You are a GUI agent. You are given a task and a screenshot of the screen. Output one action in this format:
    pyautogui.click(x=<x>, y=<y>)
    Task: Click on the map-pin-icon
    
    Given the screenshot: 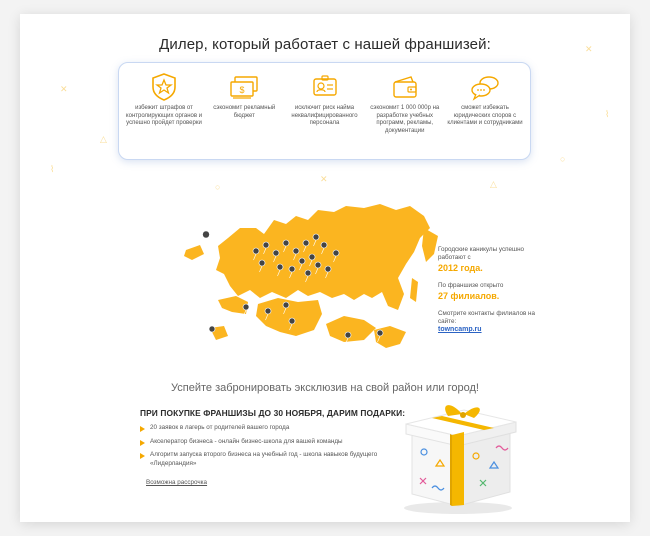 What is the action you would take?
    pyautogui.click(x=206, y=238)
    